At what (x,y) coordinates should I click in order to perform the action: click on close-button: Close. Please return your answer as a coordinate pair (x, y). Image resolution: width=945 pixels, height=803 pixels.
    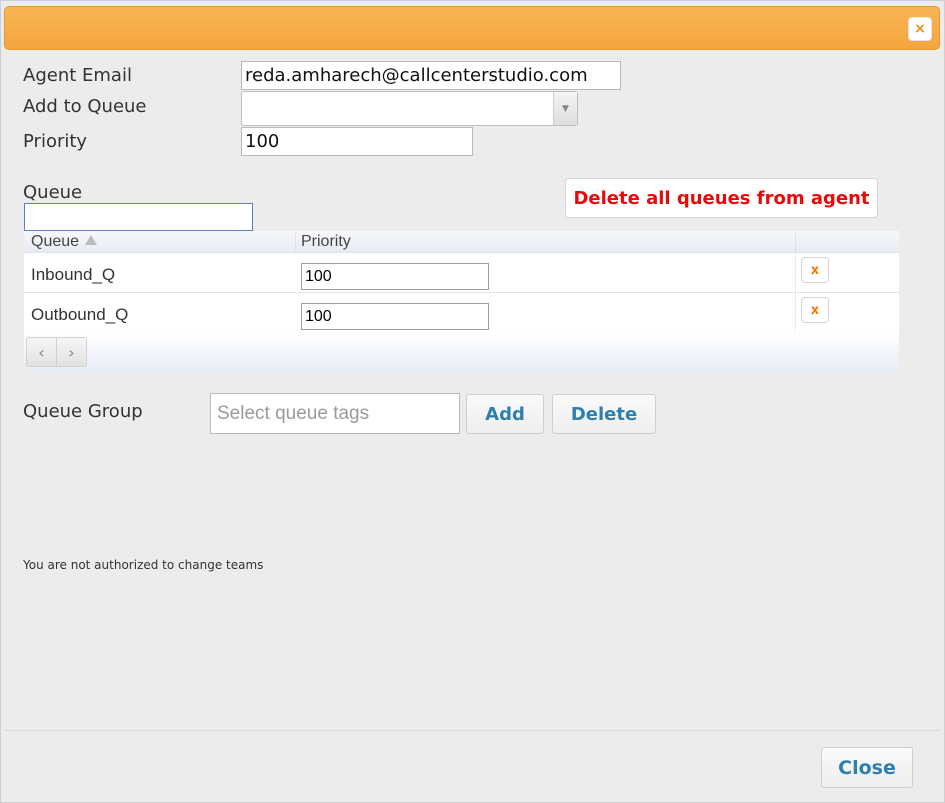
    Looking at the image, I should click on (867, 767).